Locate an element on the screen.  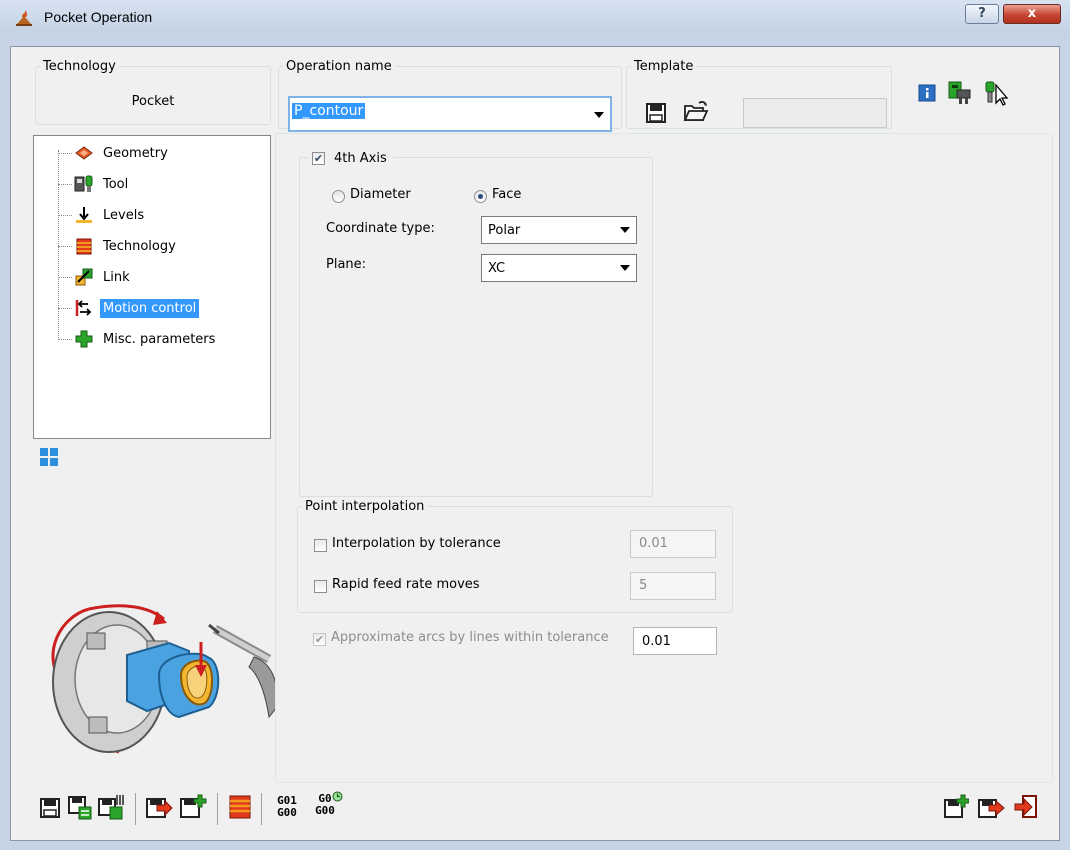
tree-item-label: Geometry is located at coordinates (135, 153).